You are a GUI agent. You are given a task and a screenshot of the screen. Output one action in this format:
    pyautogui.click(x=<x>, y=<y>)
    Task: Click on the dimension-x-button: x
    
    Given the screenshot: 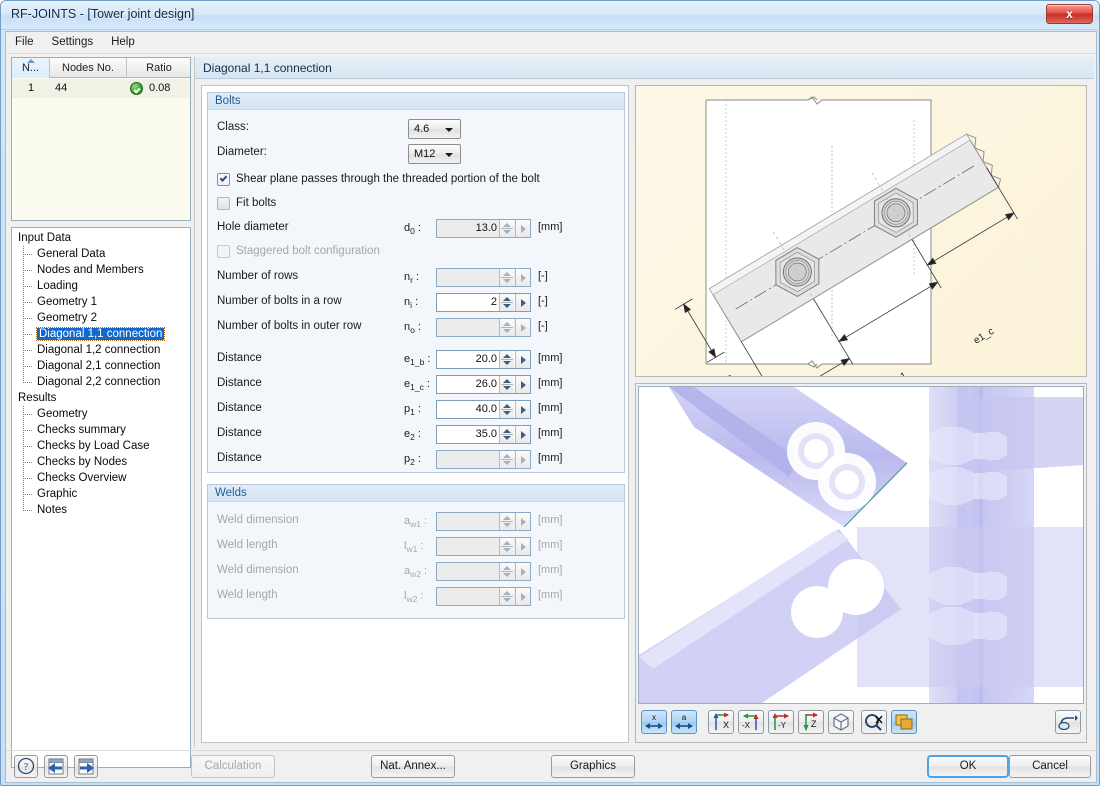 What is the action you would take?
    pyautogui.click(x=654, y=722)
    